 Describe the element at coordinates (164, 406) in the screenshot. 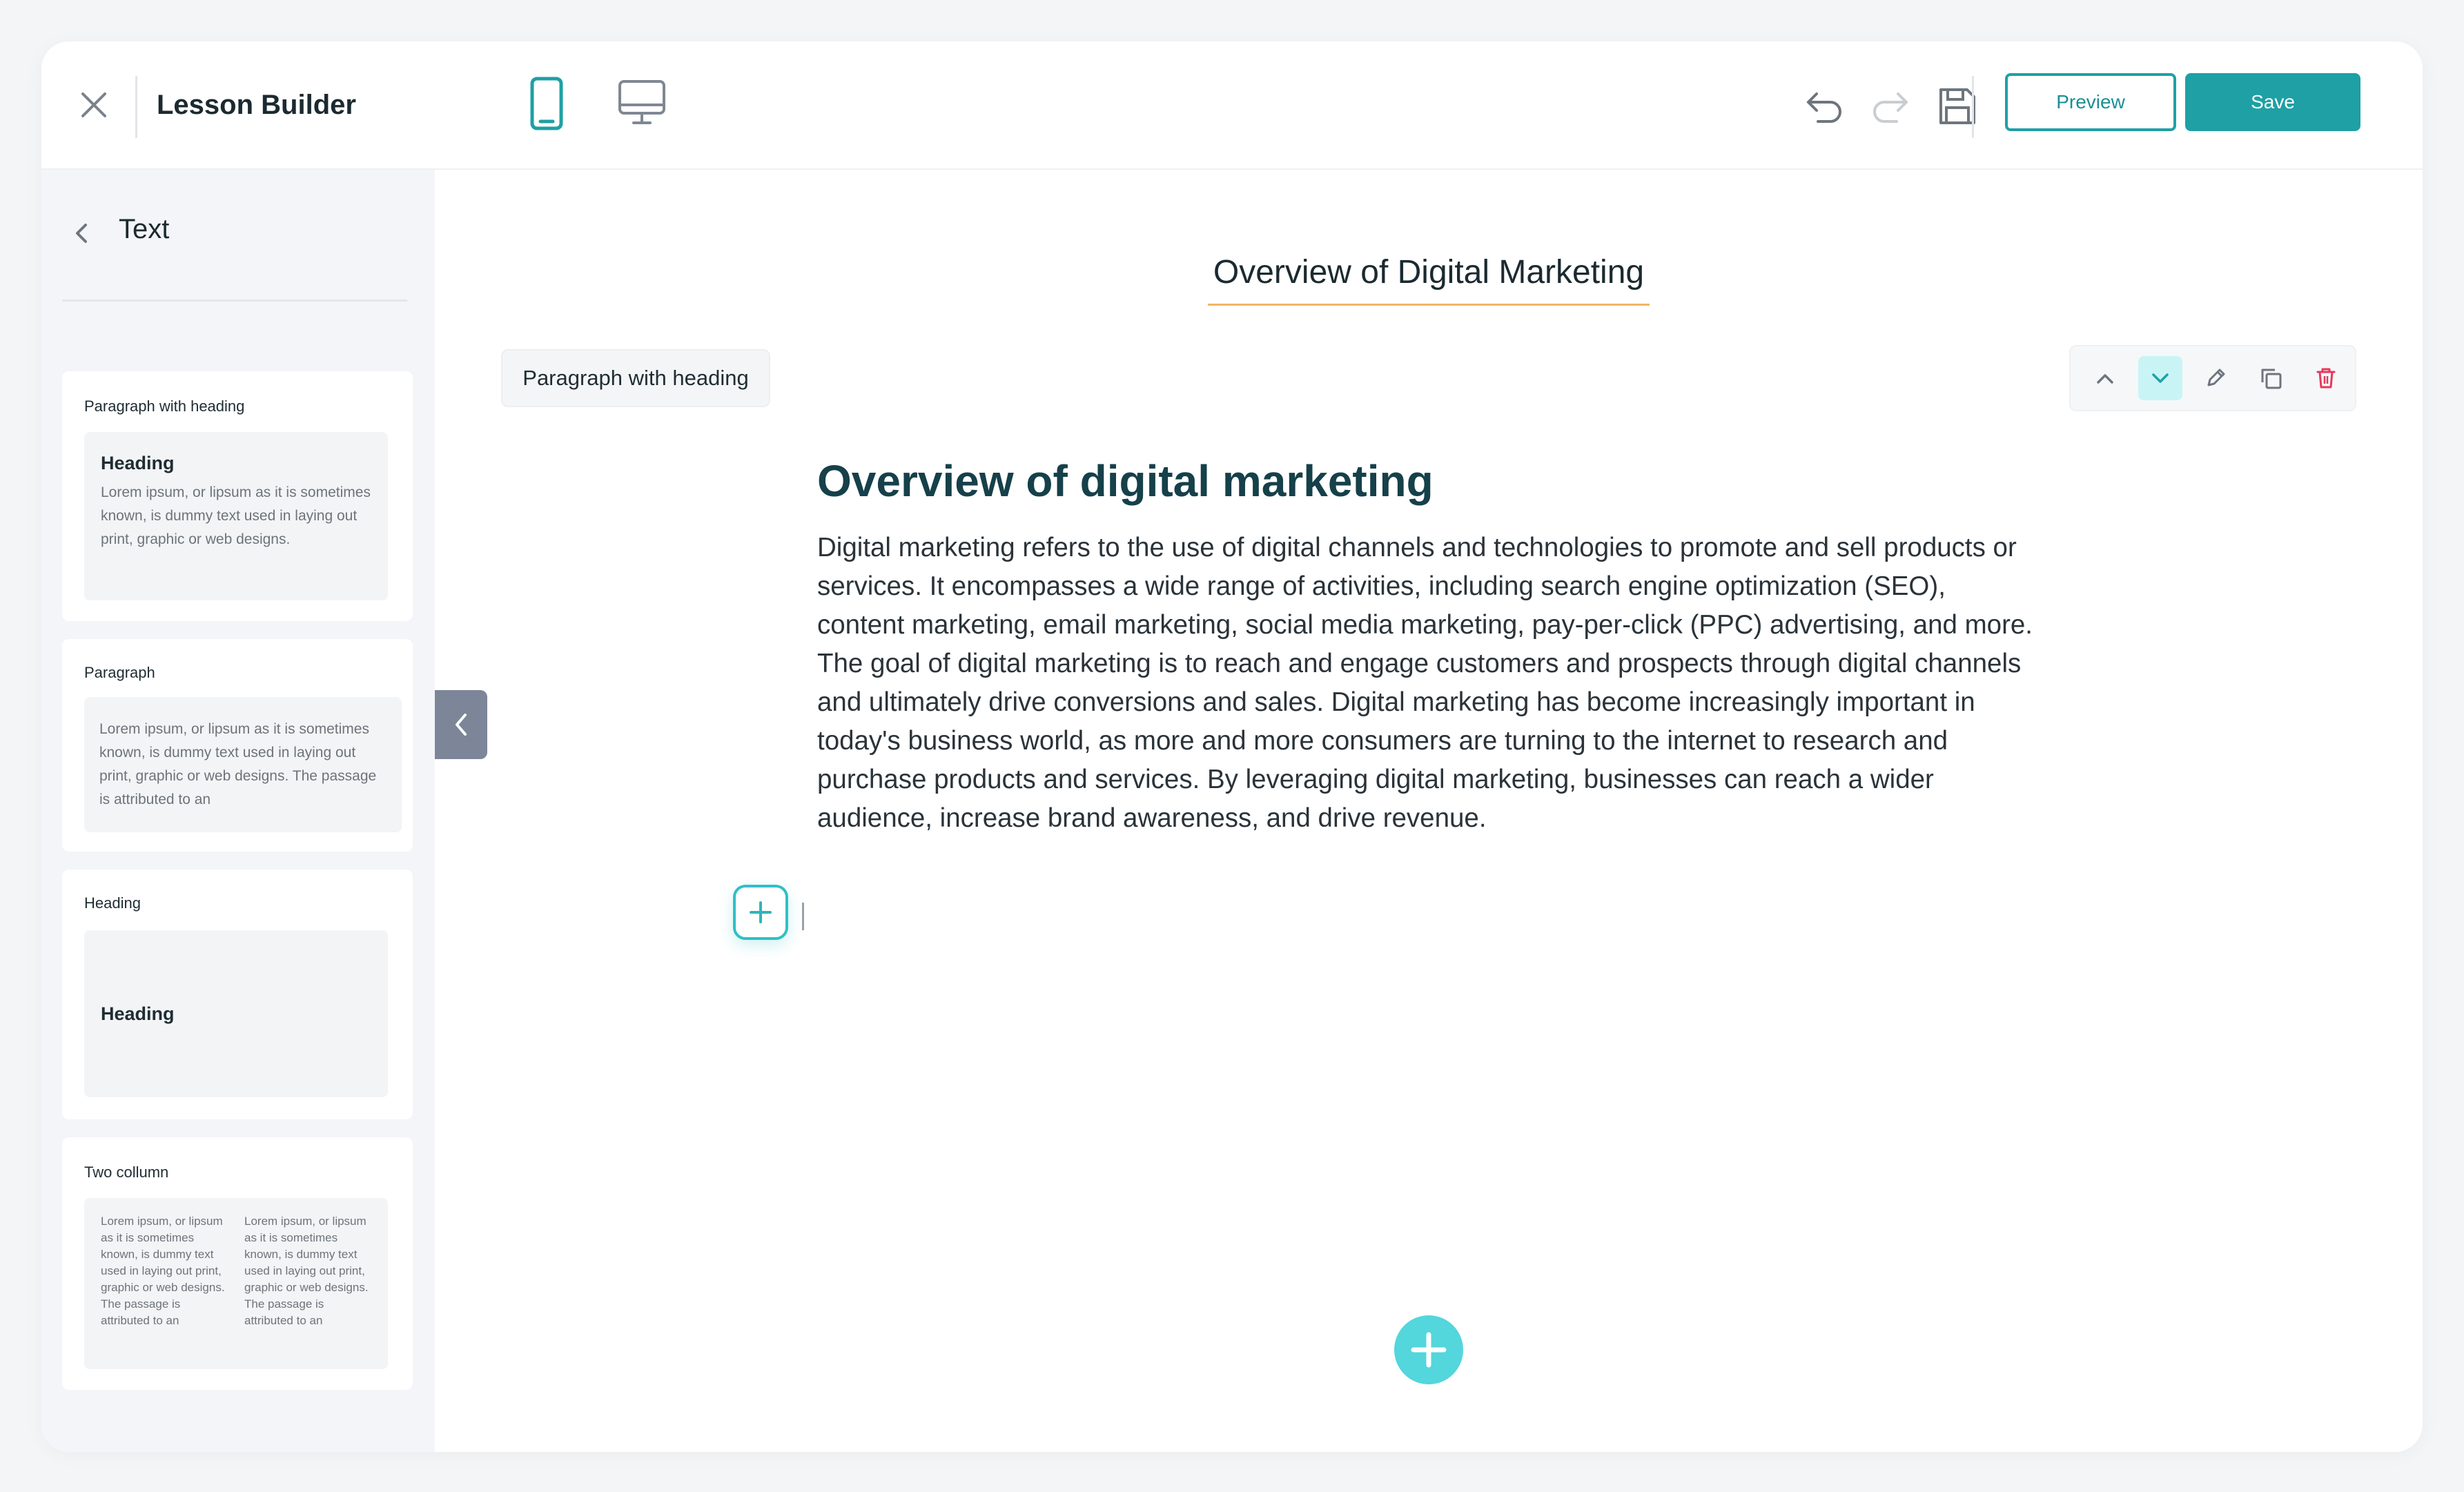

I see `card-label: Paragraph with heading` at that location.